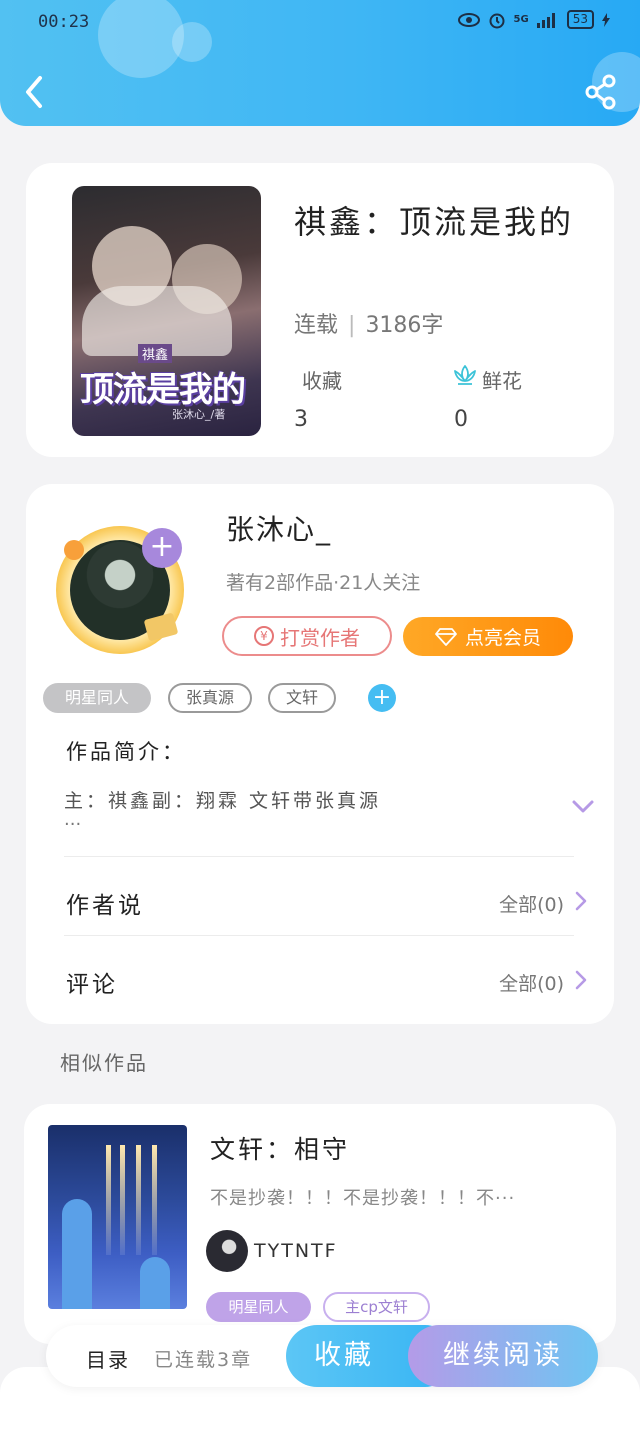 The height and width of the screenshot is (1433, 640). I want to click on signal-icon, so click(545, 20).